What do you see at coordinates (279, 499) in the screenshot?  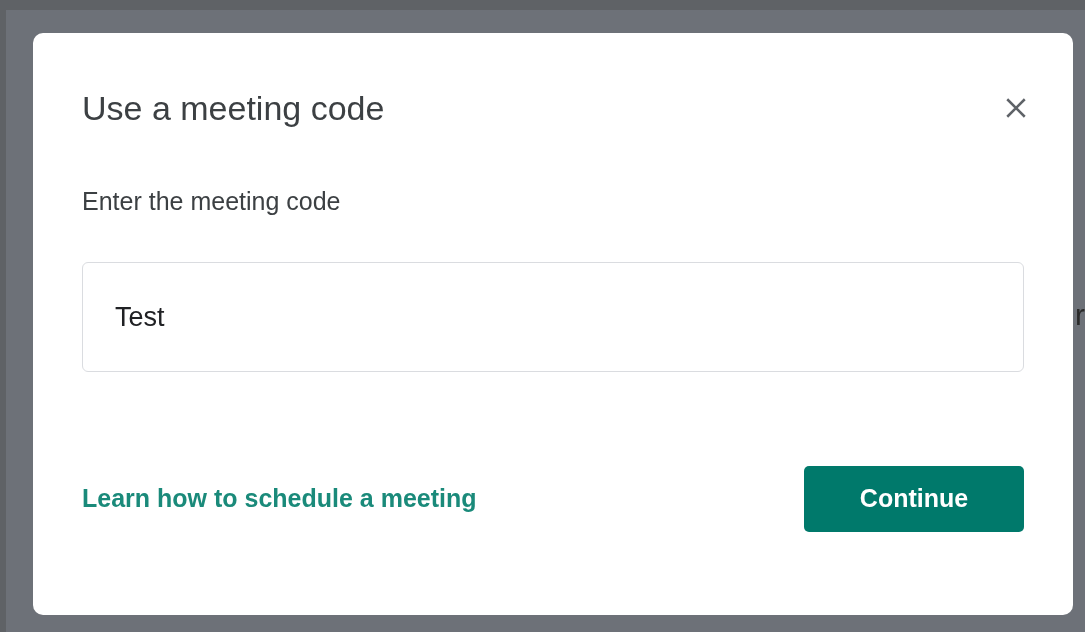 I see `schedule-link: Learn how to schedule a meeting` at bounding box center [279, 499].